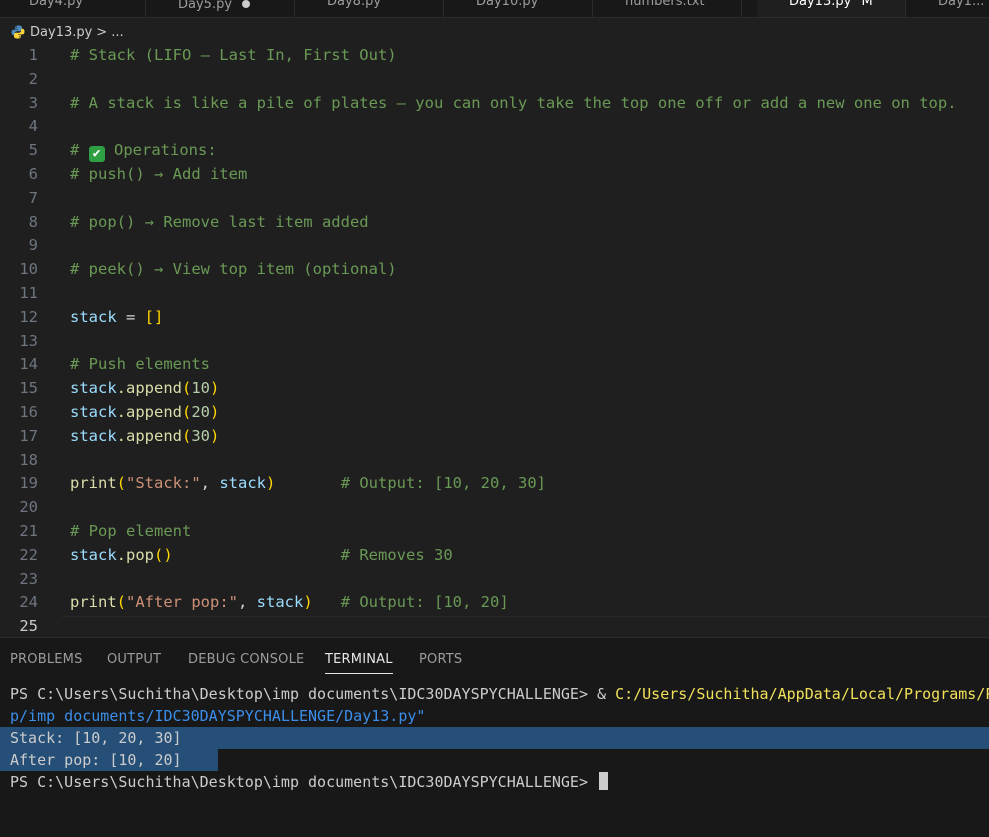  I want to click on line-number: 2, so click(33, 78).